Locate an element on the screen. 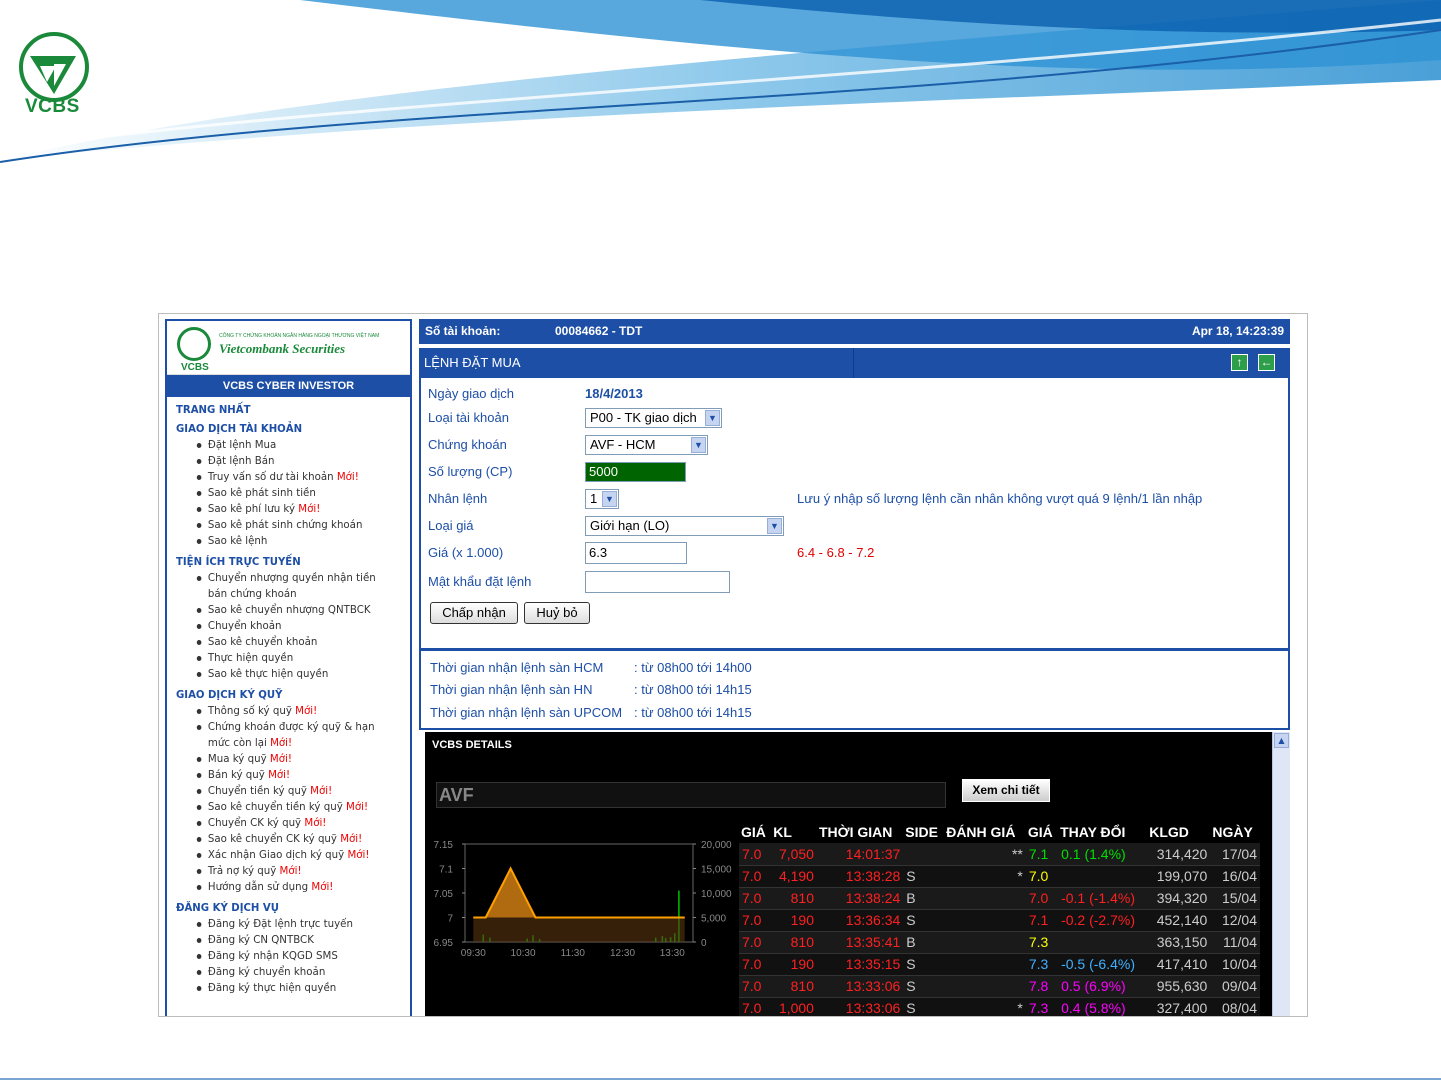 This screenshot has height=1081, width=1441. details-title: VCBS DETAILS is located at coordinates (472, 745).